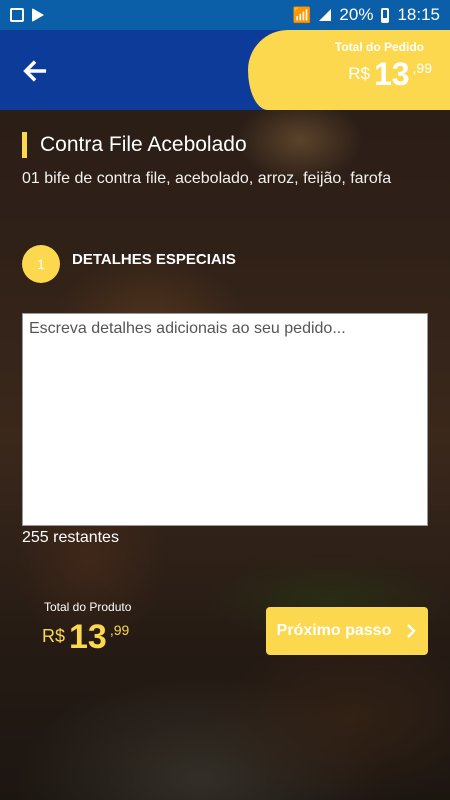 The image size is (450, 800). What do you see at coordinates (54, 636) in the screenshot?
I see `product-total-currency: R$` at bounding box center [54, 636].